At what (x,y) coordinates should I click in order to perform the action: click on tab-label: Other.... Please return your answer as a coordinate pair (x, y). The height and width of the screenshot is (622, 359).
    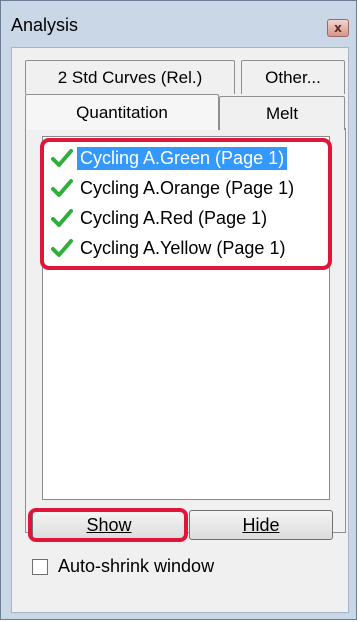
    Looking at the image, I should click on (293, 77).